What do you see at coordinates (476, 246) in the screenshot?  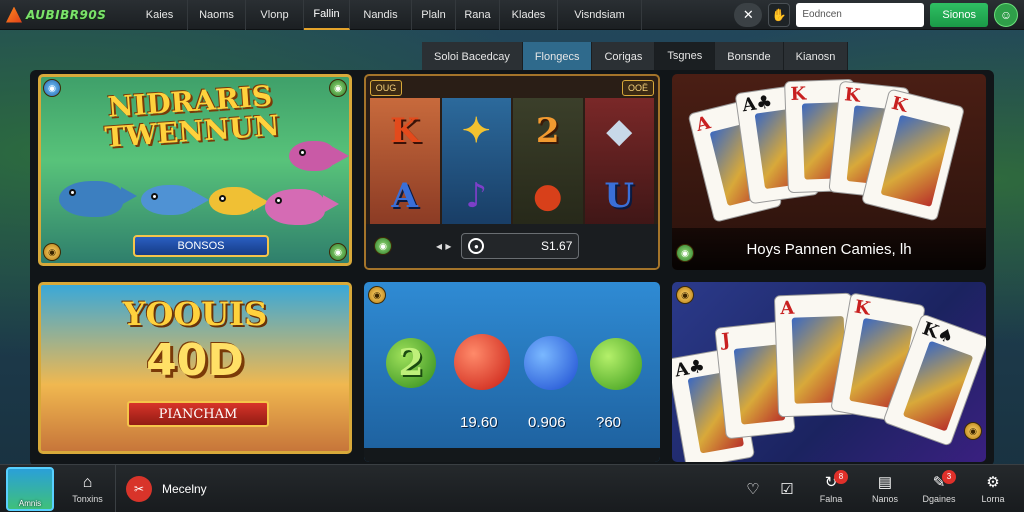 I see `chip-icon: ●` at bounding box center [476, 246].